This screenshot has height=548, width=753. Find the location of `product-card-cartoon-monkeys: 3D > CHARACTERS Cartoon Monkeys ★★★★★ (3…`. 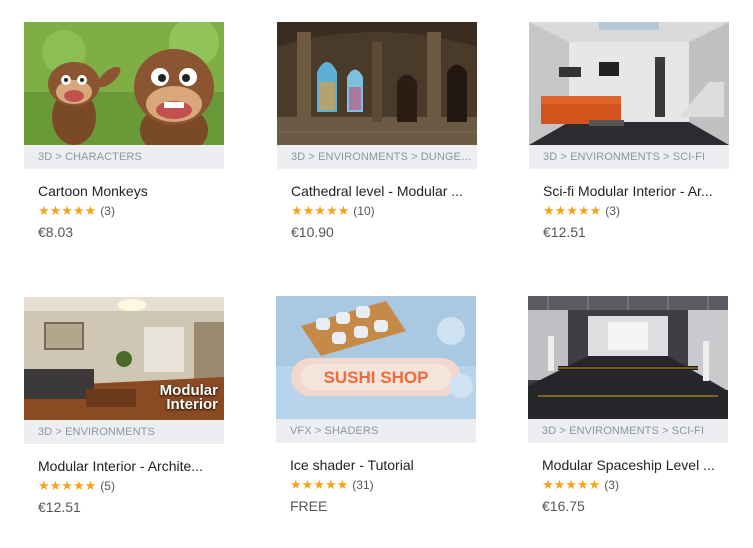

product-card-cartoon-monkeys: 3D > CHARACTERS Cartoon Monkeys ★★★★★ (3… is located at coordinates (124, 131).